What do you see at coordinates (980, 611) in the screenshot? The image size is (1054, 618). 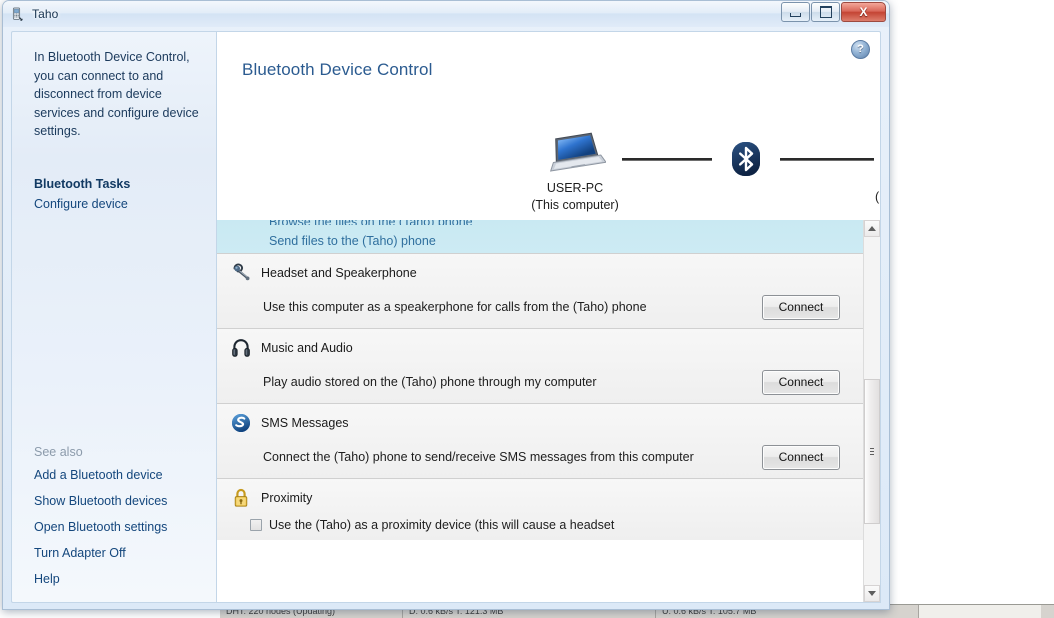 I see `background-app-cell-extra` at bounding box center [980, 611].